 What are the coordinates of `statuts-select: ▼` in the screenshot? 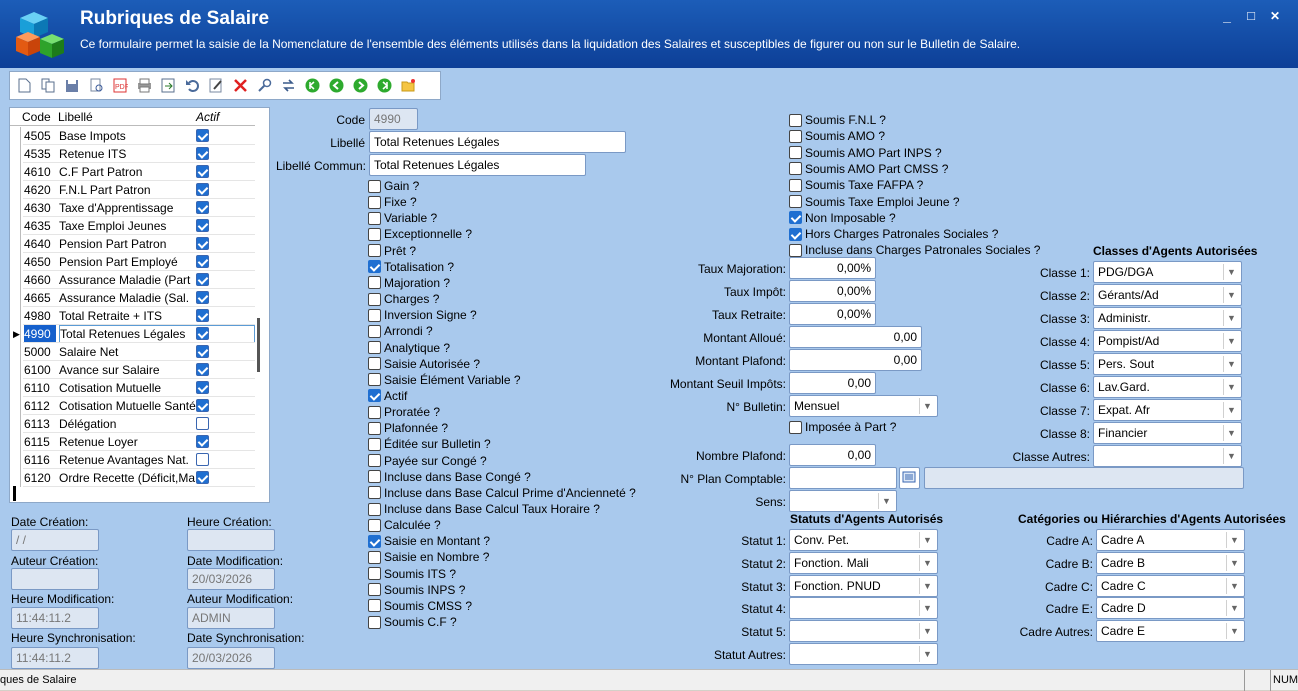 It's located at (863, 608).